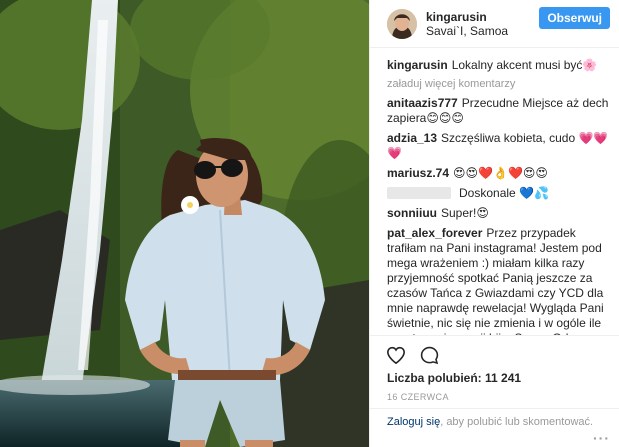  What do you see at coordinates (498, 213) in the screenshot?
I see `comment-item: sonniiuu Super!😍` at bounding box center [498, 213].